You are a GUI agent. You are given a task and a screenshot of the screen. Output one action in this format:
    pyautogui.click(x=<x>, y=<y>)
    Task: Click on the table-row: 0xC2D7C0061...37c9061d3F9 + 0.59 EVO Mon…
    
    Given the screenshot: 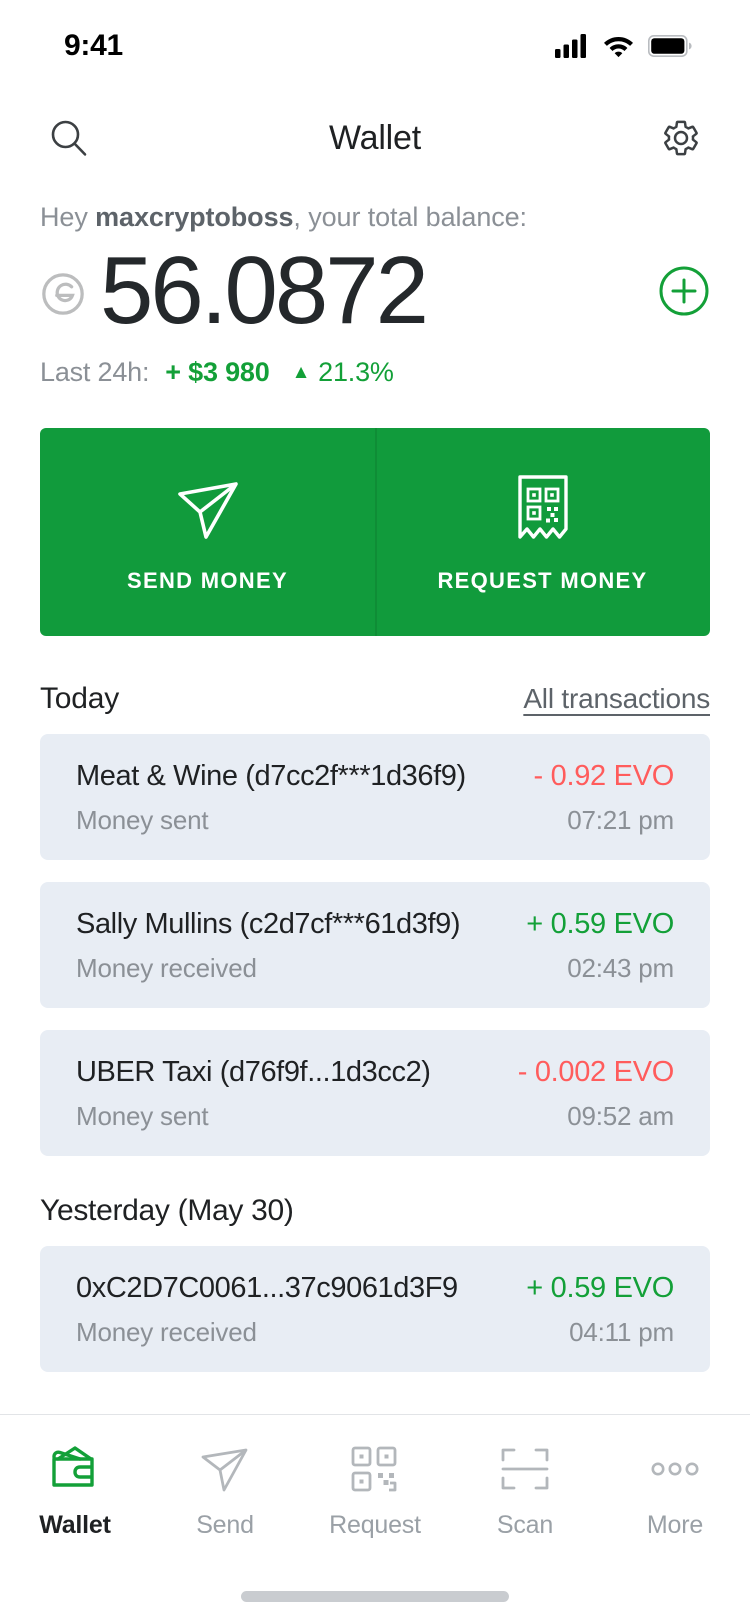 What is the action you would take?
    pyautogui.click(x=375, y=1309)
    